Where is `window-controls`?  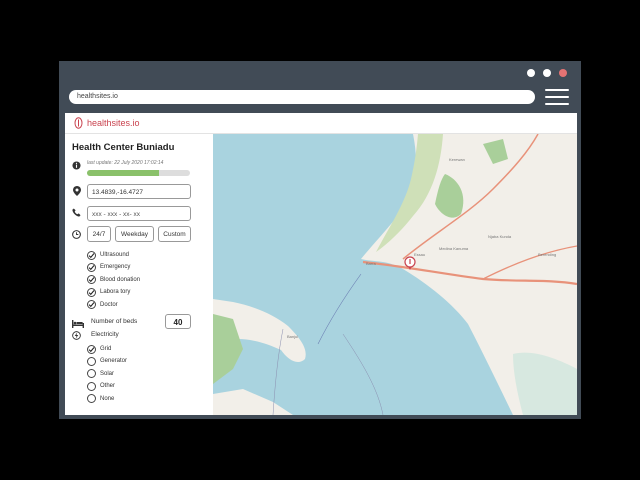
window-controls is located at coordinates (547, 73).